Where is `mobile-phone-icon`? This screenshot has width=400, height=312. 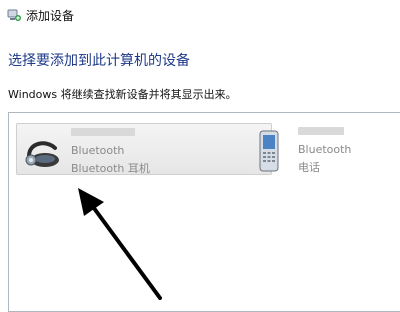 mobile-phone-icon is located at coordinates (269, 151).